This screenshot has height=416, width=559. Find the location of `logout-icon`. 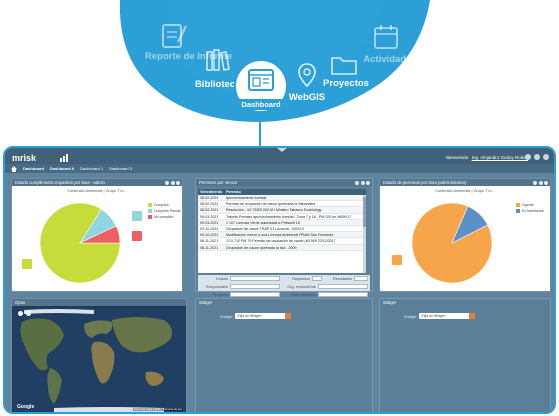

logout-icon is located at coordinates (546, 157).